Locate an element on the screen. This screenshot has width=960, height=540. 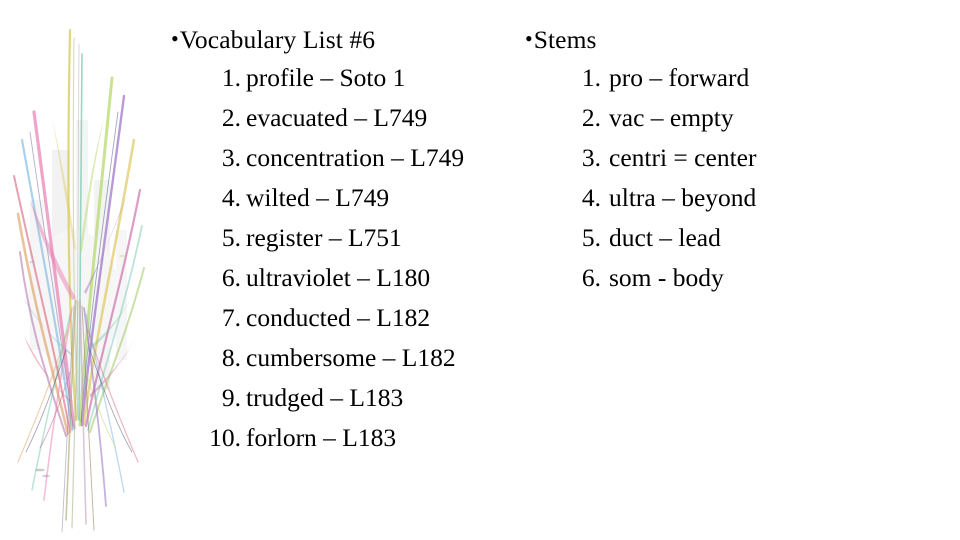
list-item: 6. som - body is located at coordinates (658, 278).